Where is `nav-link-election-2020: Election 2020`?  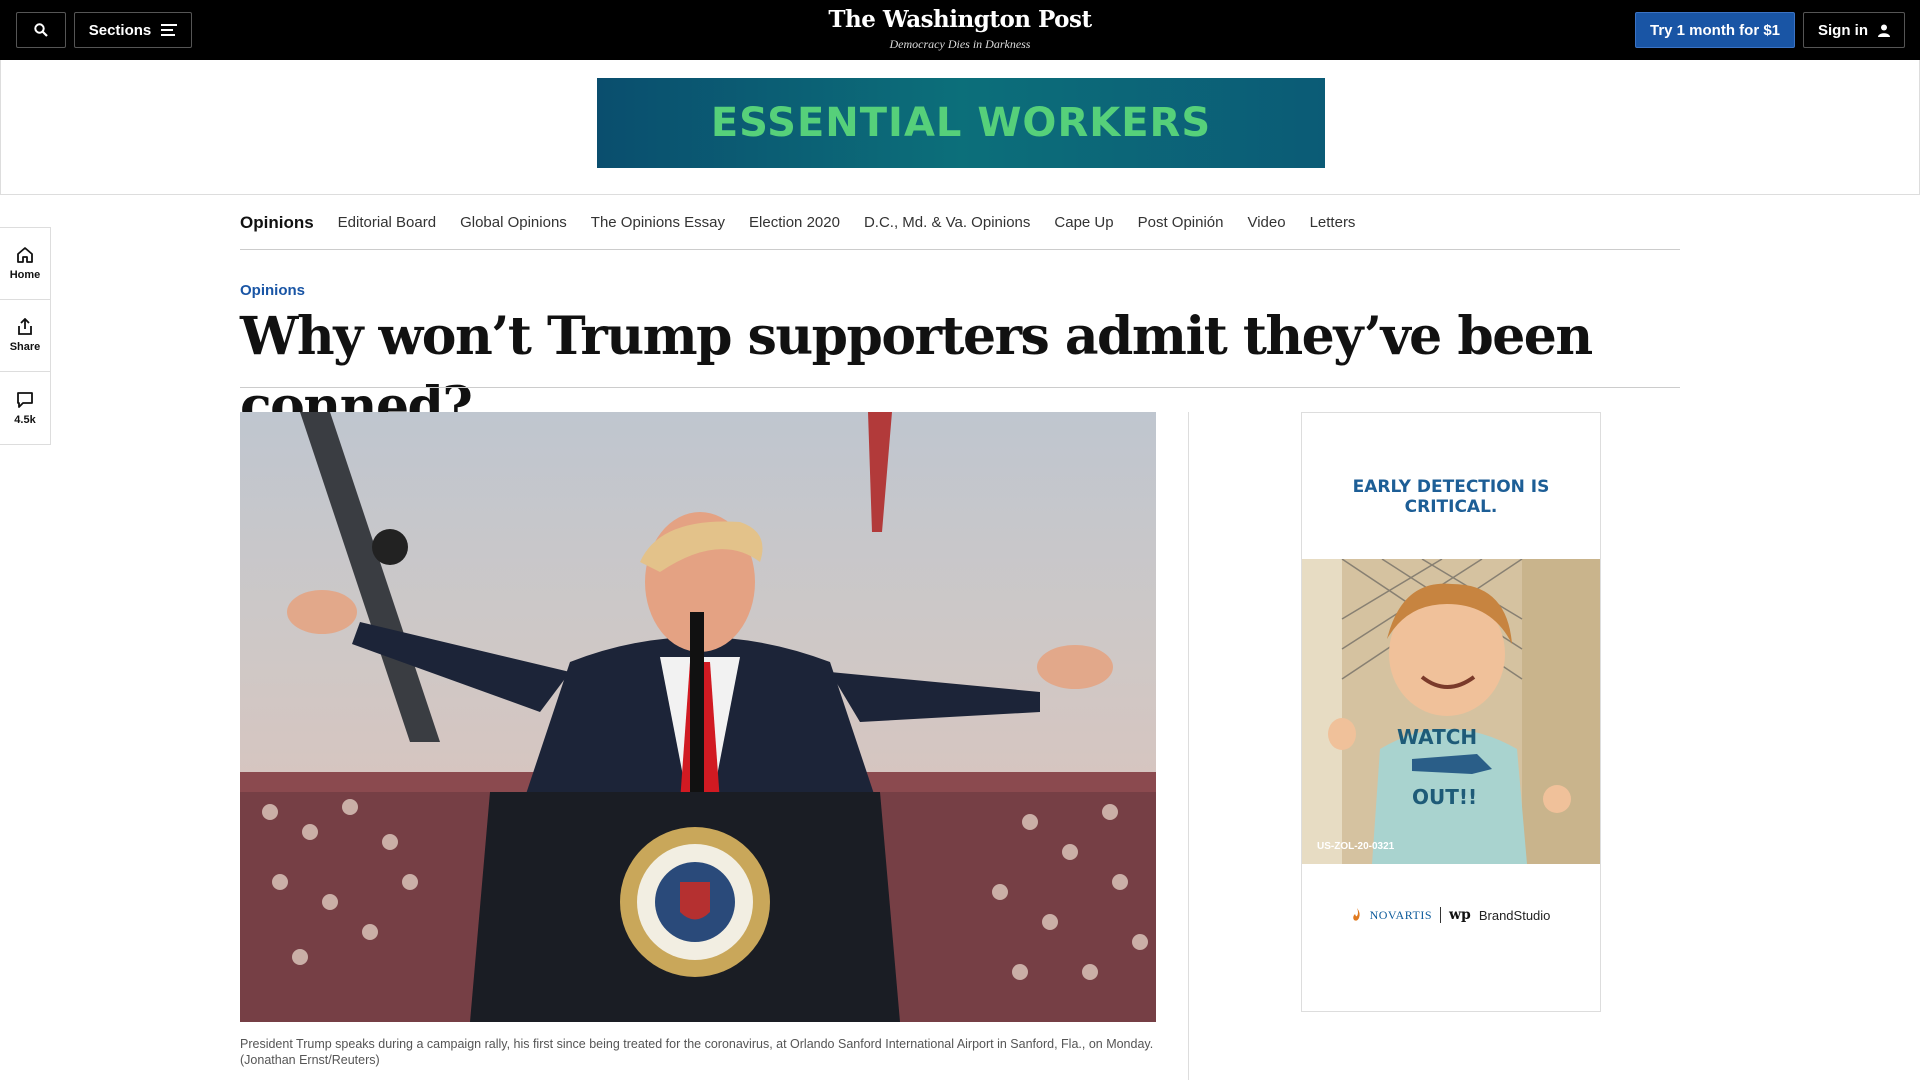
nav-link-election-2020: Election 2020 is located at coordinates (794, 222).